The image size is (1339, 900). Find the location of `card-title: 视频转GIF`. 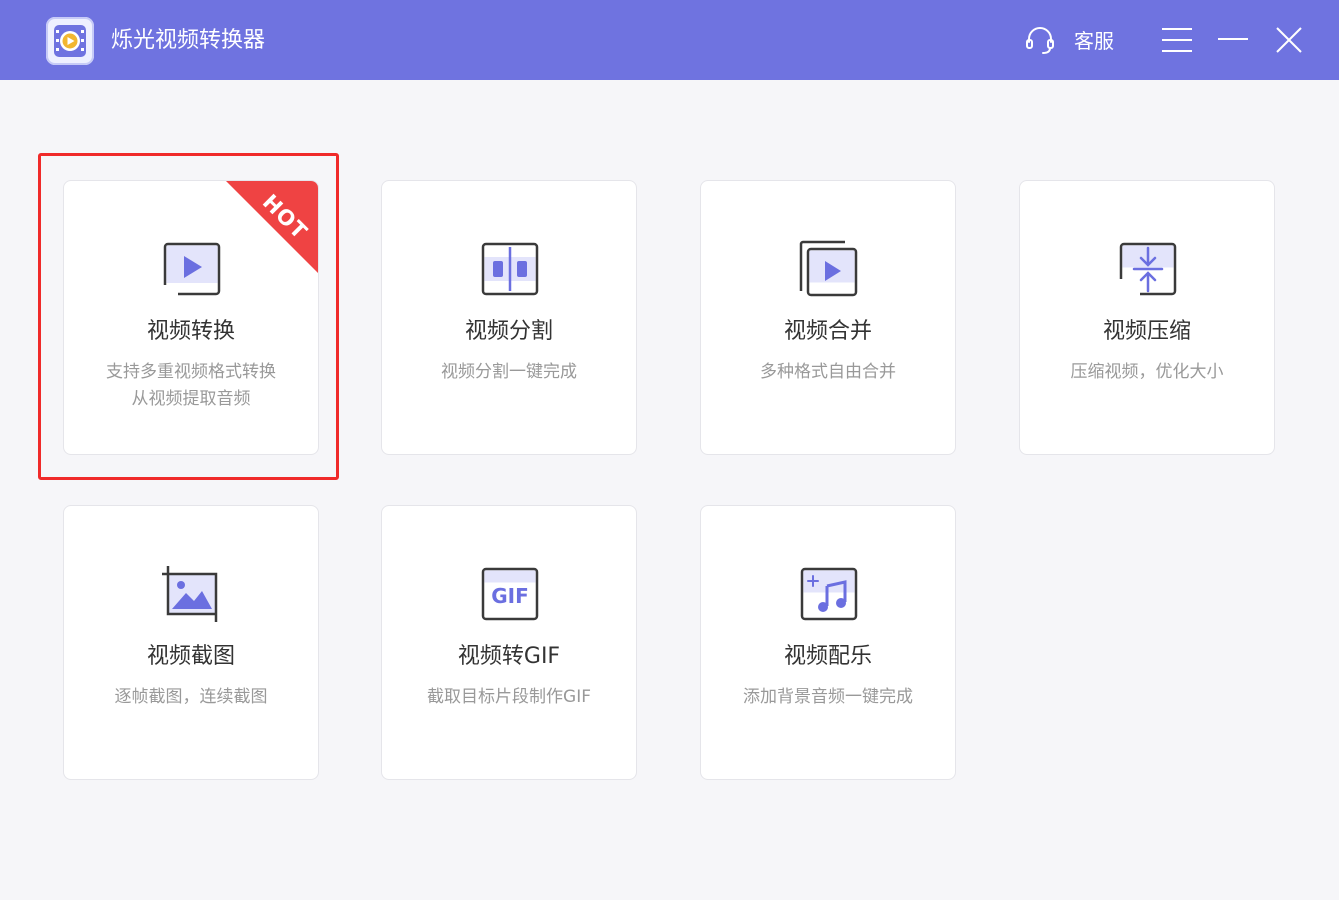

card-title: 视频转GIF is located at coordinates (509, 656).